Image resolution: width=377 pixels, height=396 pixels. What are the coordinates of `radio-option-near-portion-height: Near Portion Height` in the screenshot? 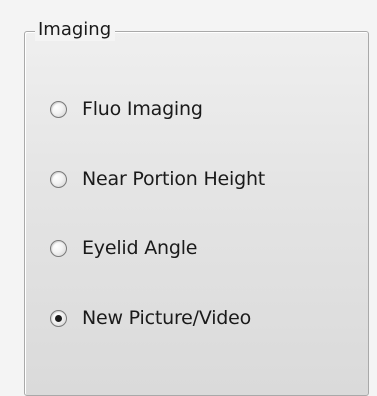 It's located at (157, 179).